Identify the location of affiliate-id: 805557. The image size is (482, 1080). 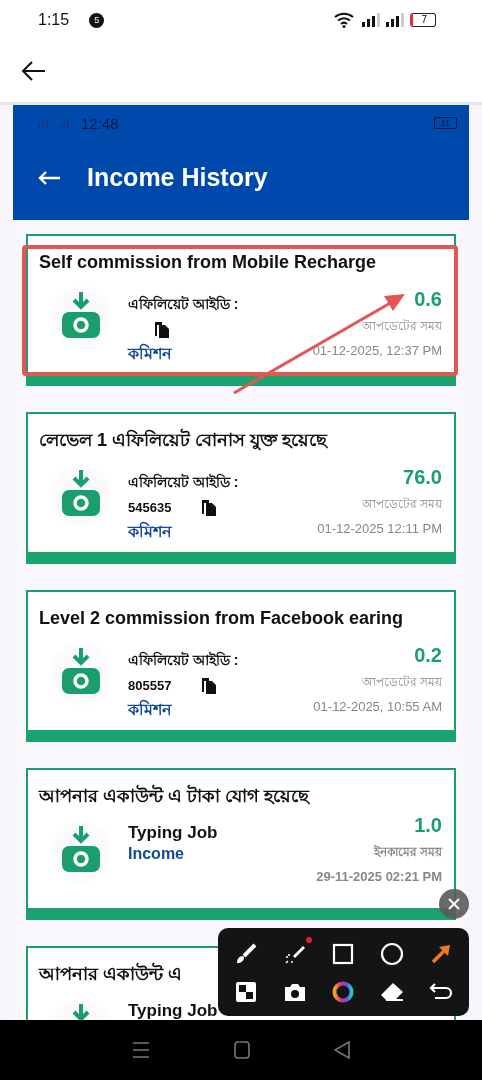
(150, 685).